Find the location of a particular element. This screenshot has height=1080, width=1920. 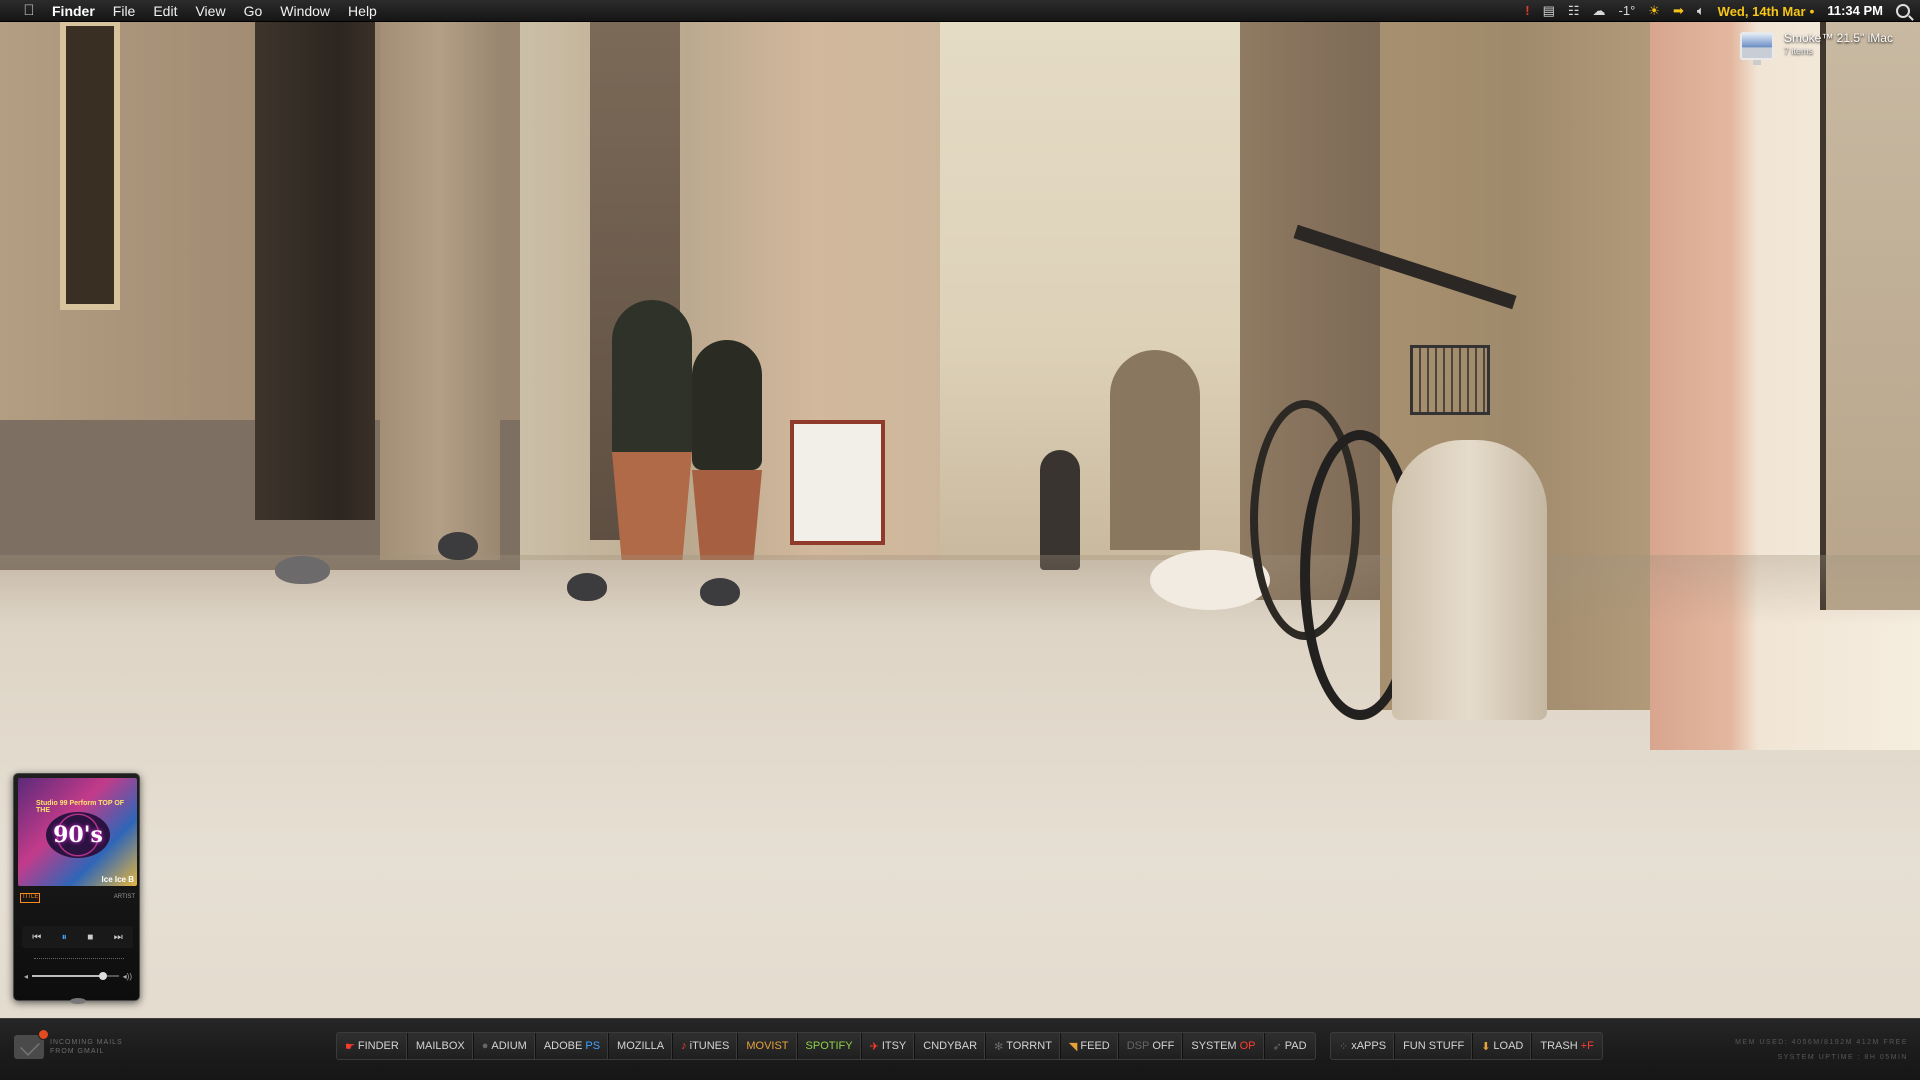

dock-item-label: OFF is located at coordinates (1163, 1046).